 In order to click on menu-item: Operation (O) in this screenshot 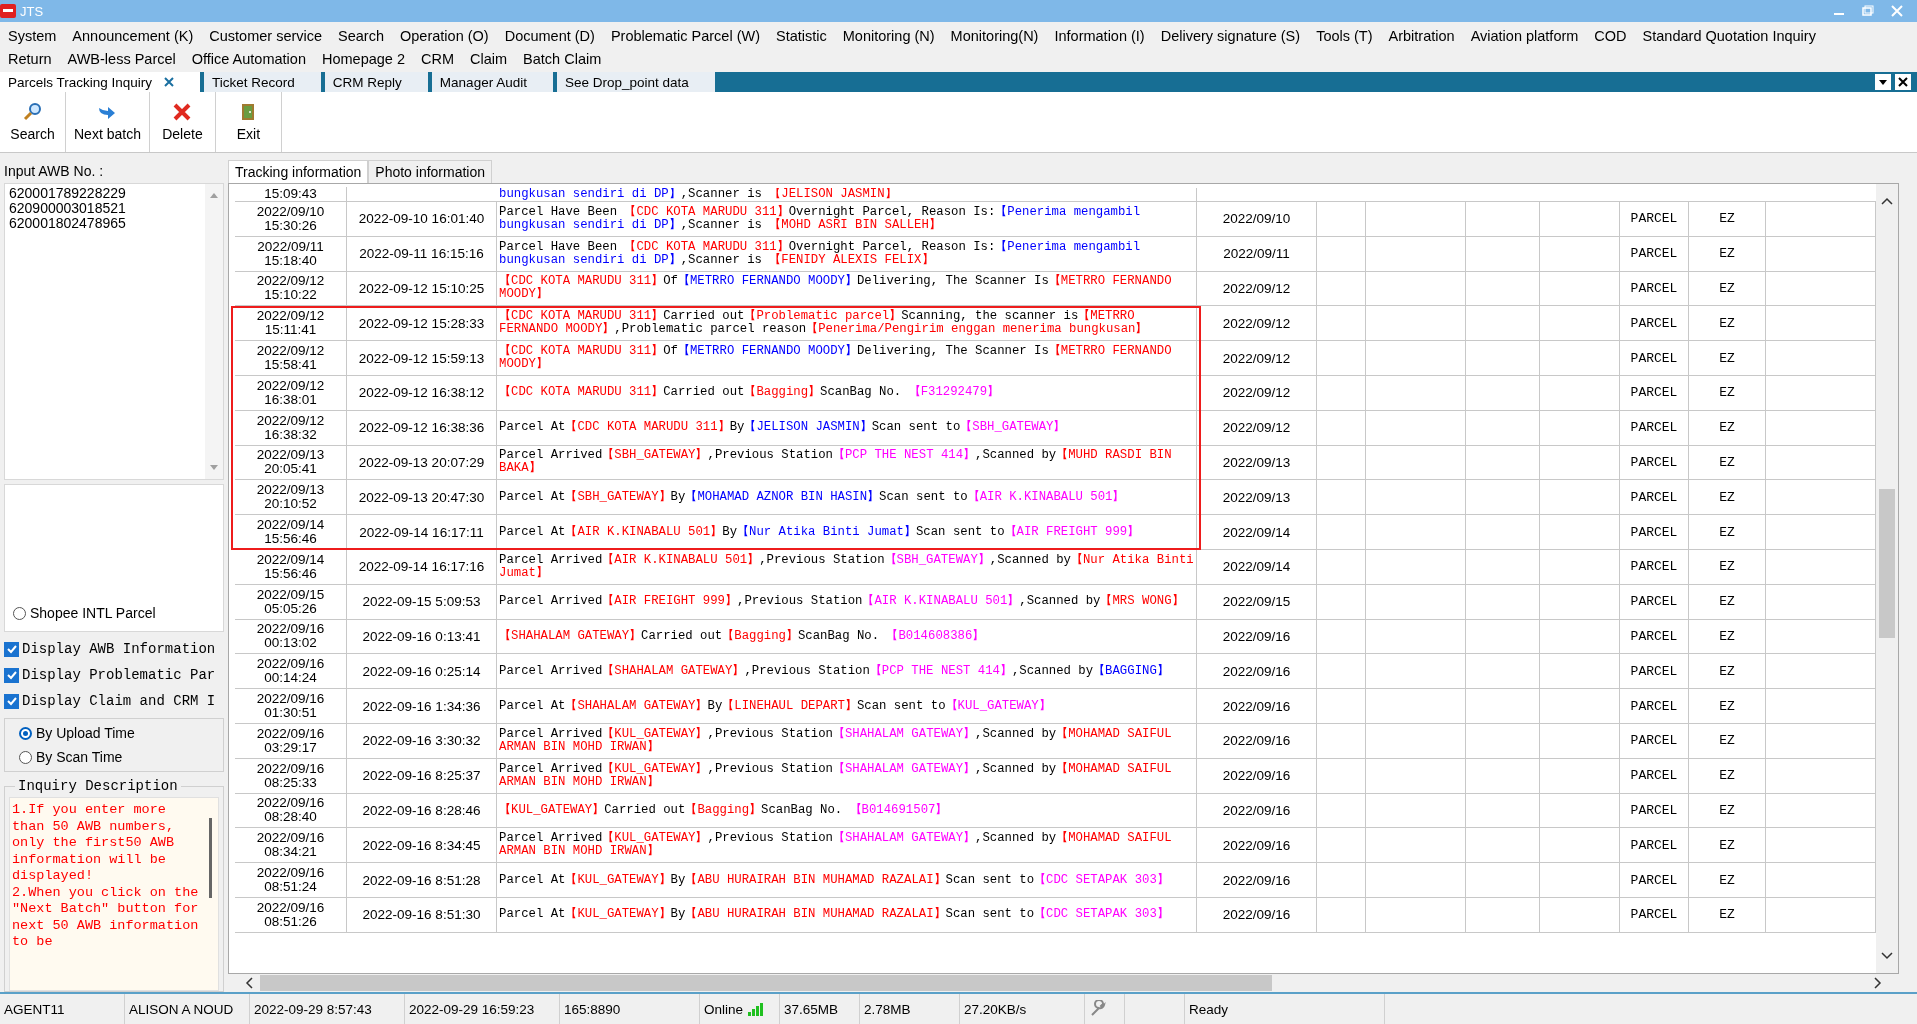, I will do `click(444, 35)`.